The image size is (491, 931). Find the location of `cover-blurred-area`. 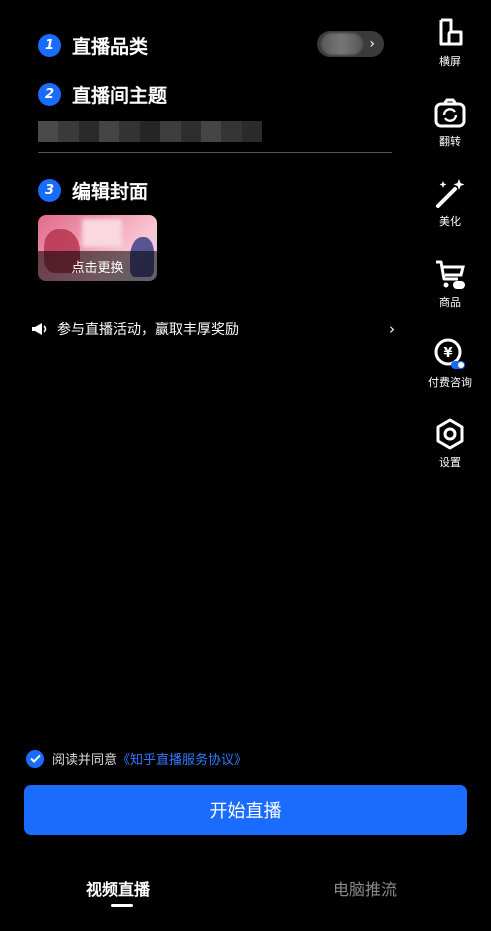

cover-blurred-area is located at coordinates (102, 233).